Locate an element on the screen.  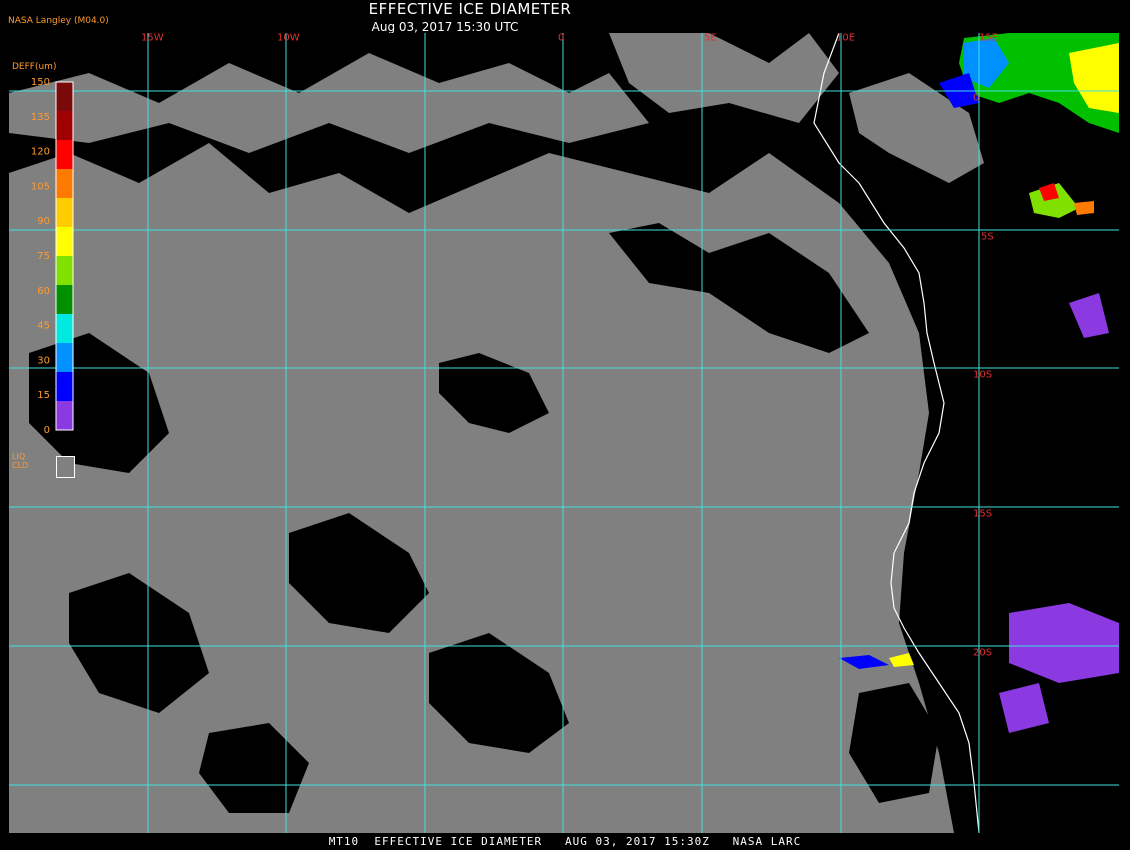
agency-label: NASA Langley (M04.0) is located at coordinates (58, 21).